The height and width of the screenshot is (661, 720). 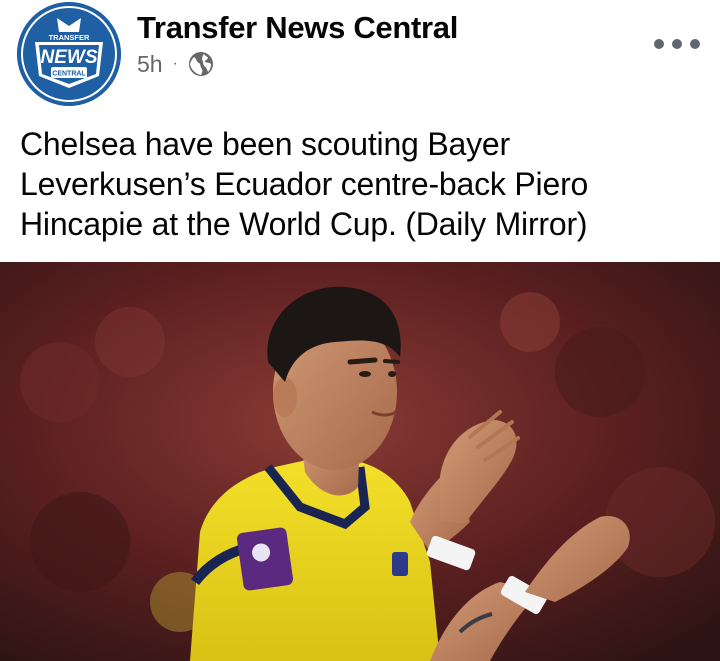 What do you see at coordinates (69, 57) in the screenshot?
I see `logo-main-text: NEWS` at bounding box center [69, 57].